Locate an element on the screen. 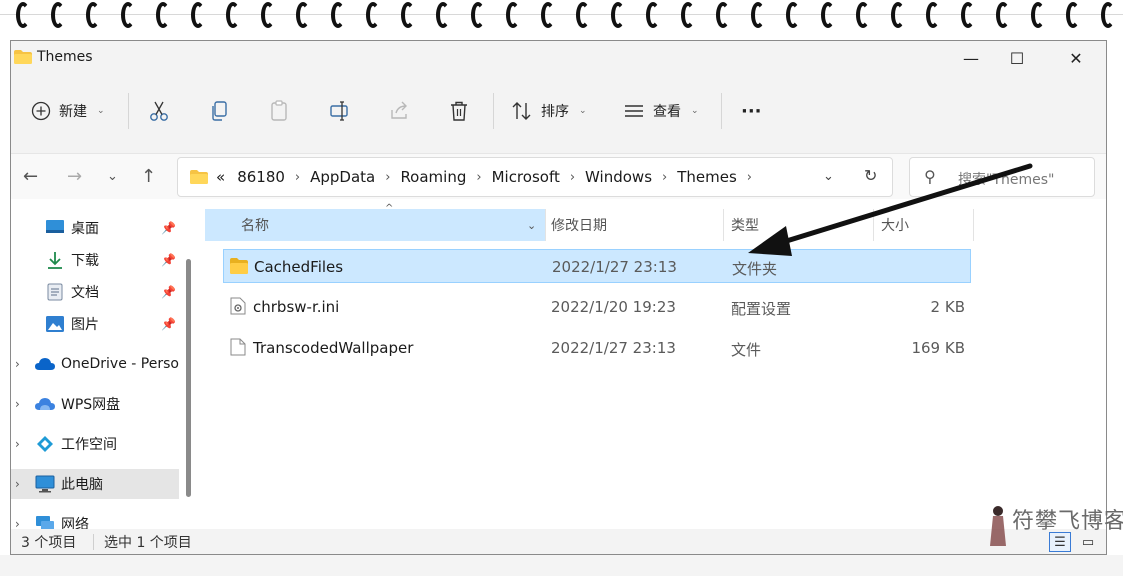  breadcrumb-item: Roaming is located at coordinates (433, 177).